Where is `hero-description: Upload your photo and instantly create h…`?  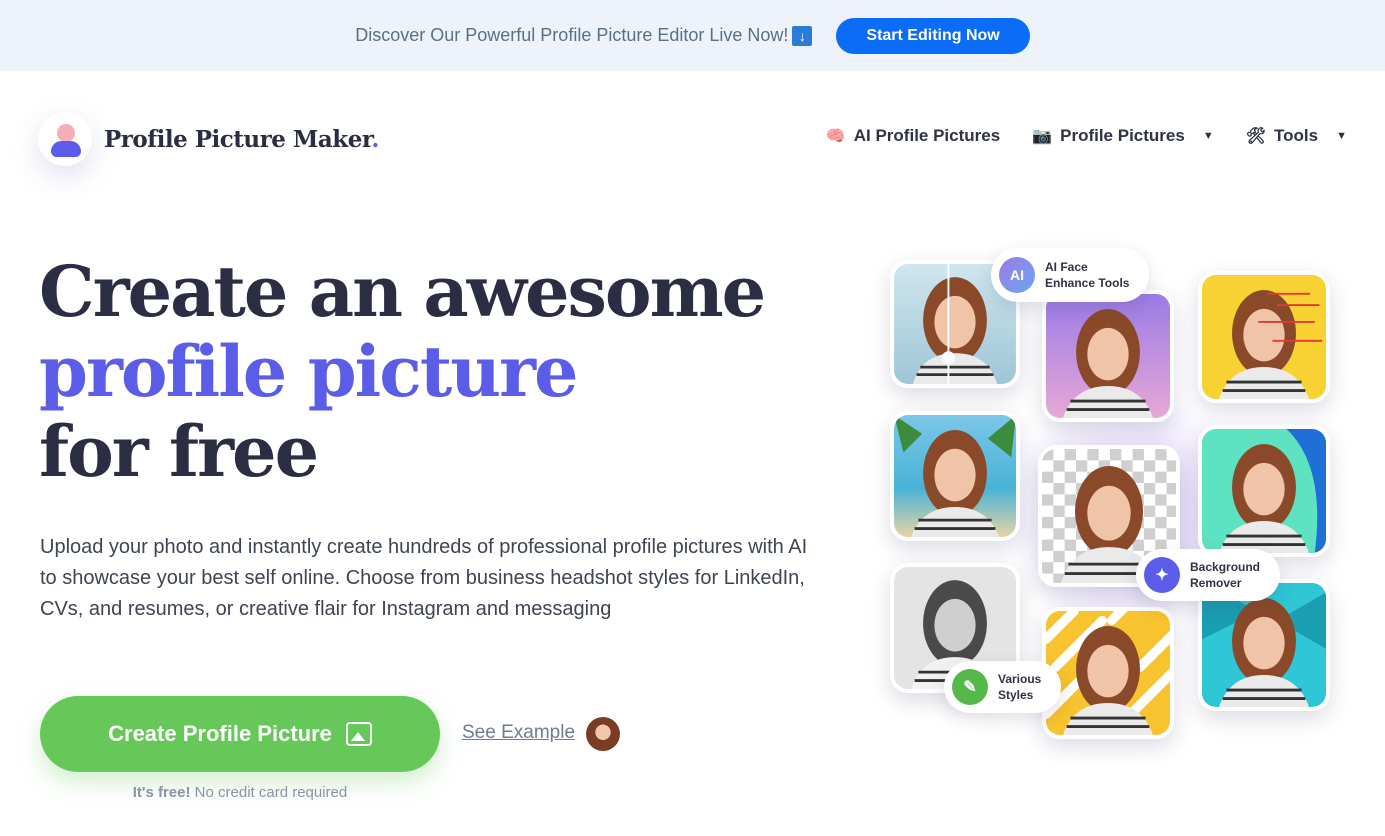
hero-description: Upload your photo and instantly create h… is located at coordinates (424, 578).